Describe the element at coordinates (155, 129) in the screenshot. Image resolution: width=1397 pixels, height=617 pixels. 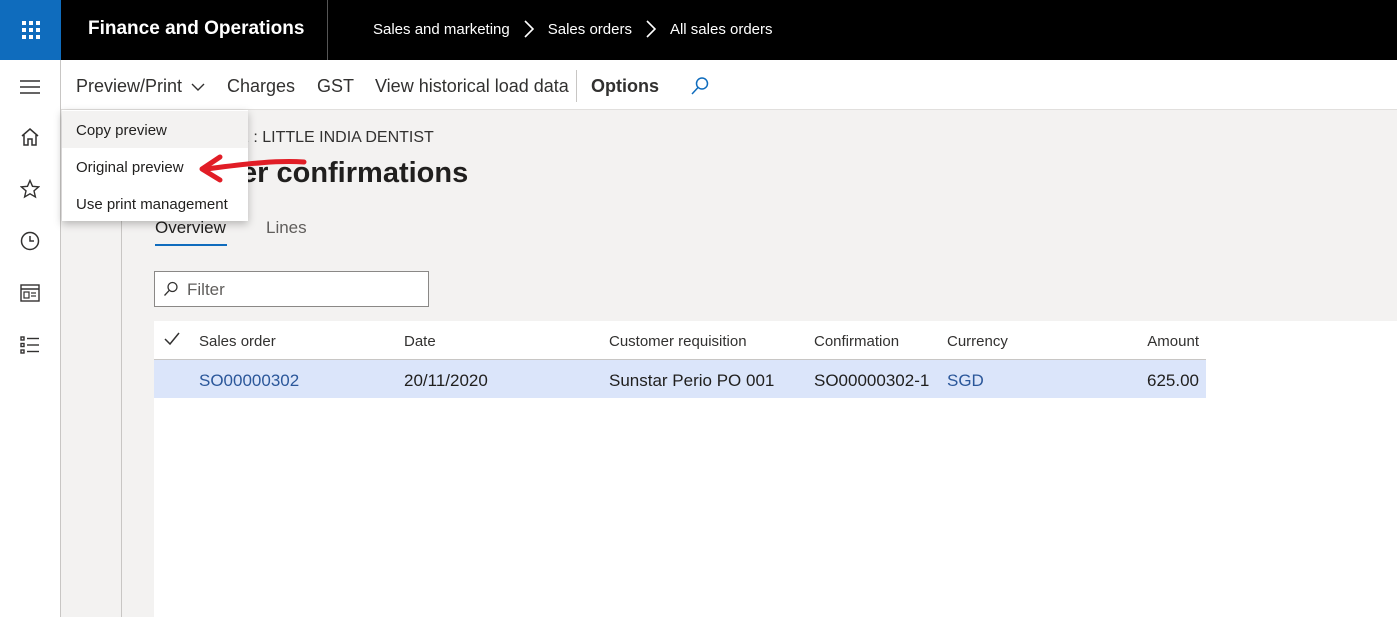
I see `menu-item-copy-preview: Copy preview` at that location.